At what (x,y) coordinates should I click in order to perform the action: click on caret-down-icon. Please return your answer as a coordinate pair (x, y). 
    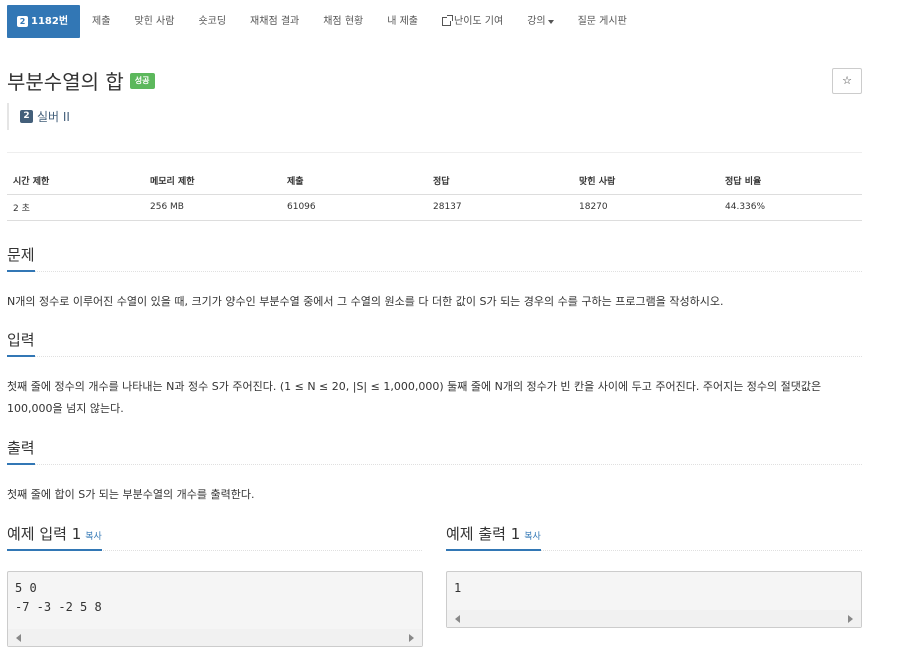
    Looking at the image, I should click on (550, 21).